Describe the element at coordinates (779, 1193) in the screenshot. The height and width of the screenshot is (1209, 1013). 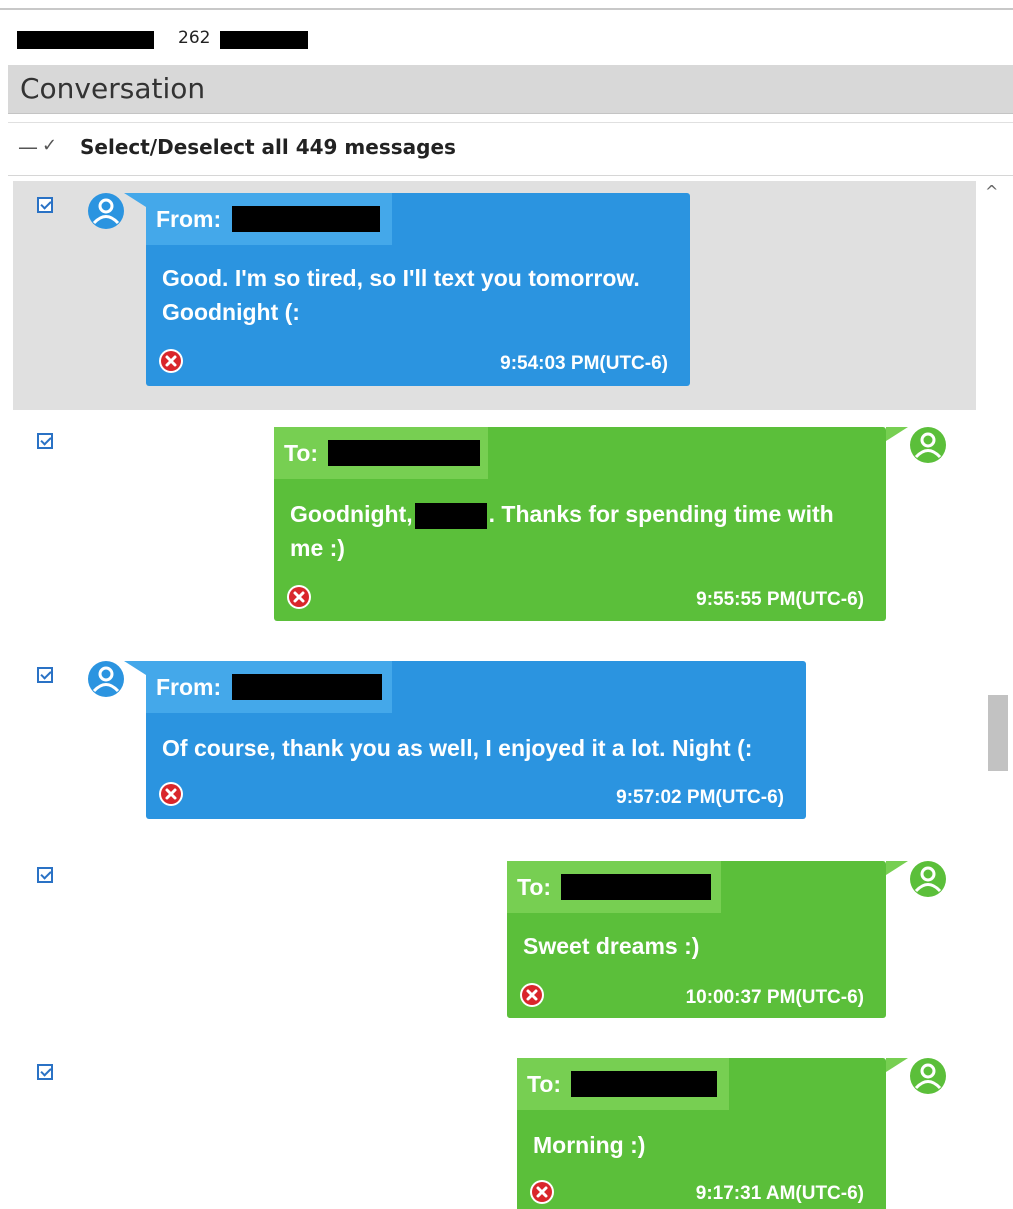
I see `message-timestamp: 9:17:31 AM(UTC-6)` at that location.